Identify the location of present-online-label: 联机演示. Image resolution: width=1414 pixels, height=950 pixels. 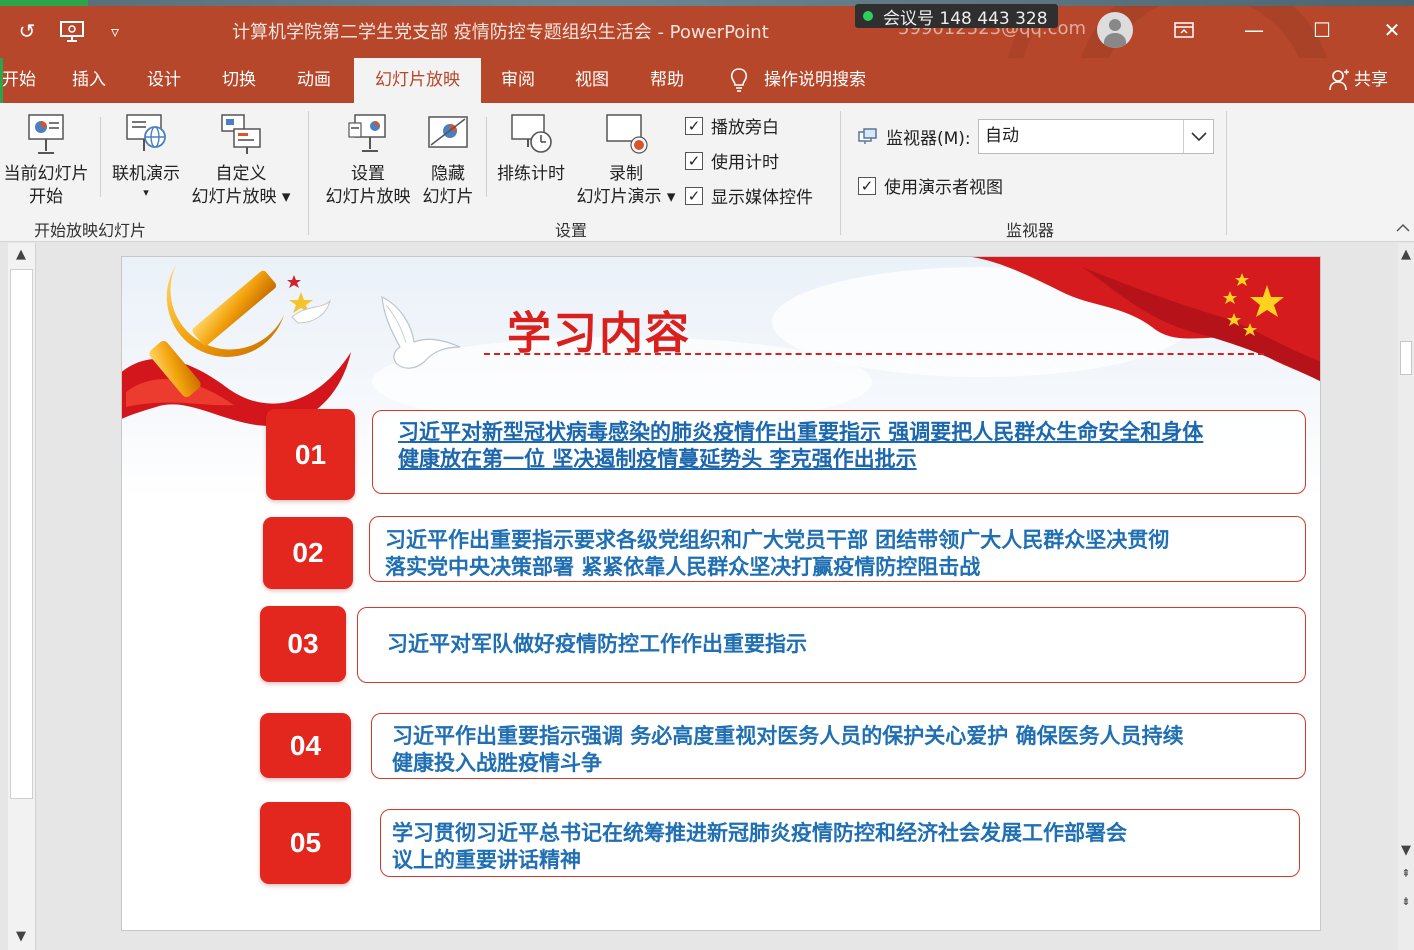
(146, 174).